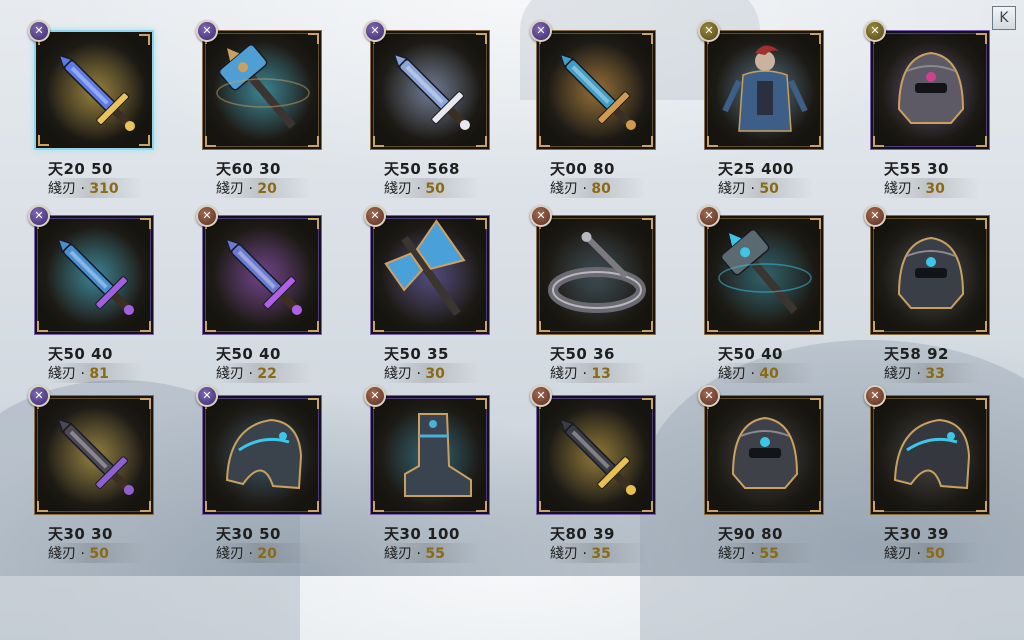 The width and height of the screenshot is (1024, 640). I want to click on item-stat-label: 天58 92, so click(916, 354).